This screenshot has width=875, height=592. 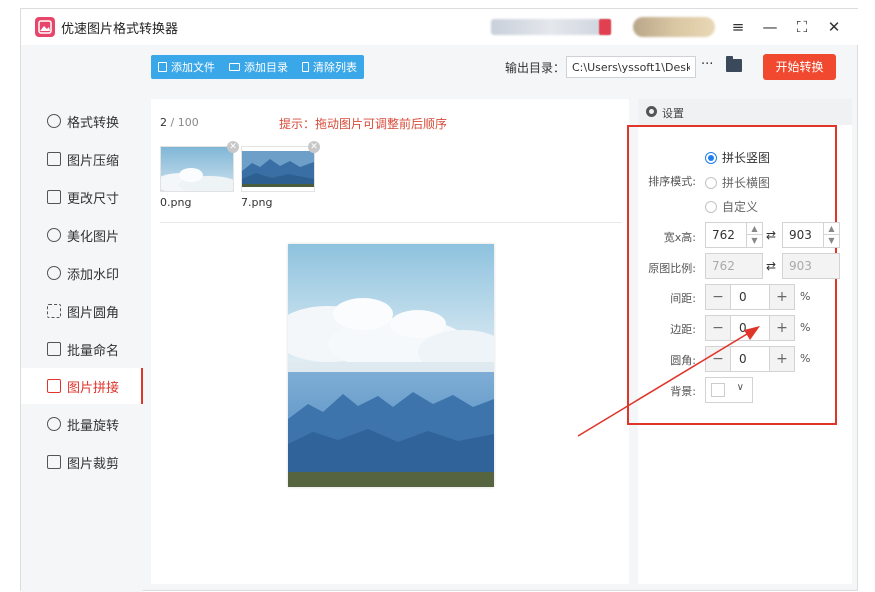 What do you see at coordinates (805, 296) in the screenshot?
I see `percent-unit: %` at bounding box center [805, 296].